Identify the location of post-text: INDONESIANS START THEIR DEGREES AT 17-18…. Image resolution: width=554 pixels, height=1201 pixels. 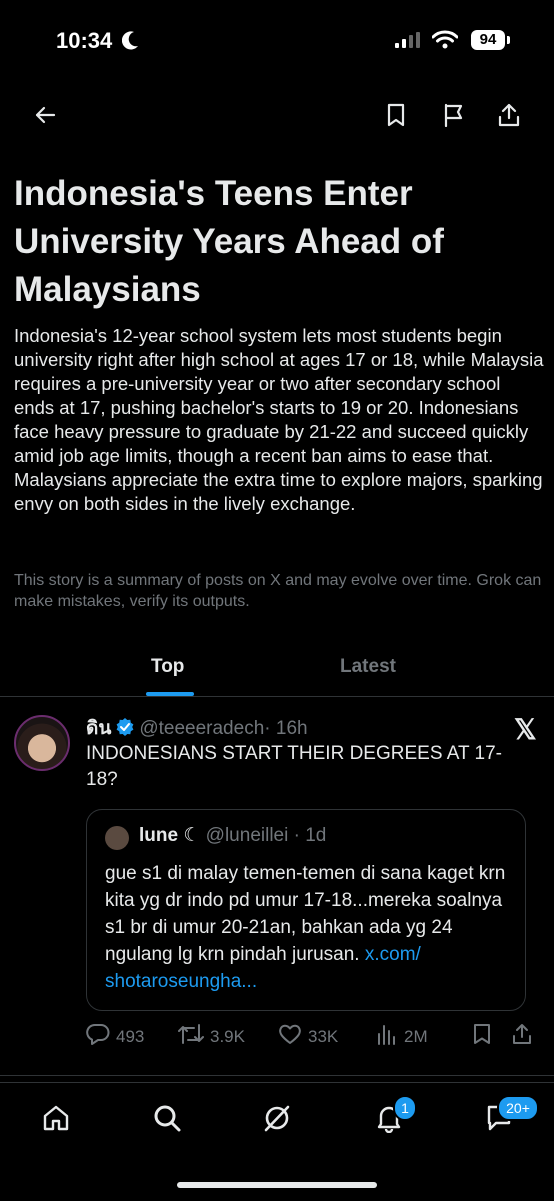
(294, 766).